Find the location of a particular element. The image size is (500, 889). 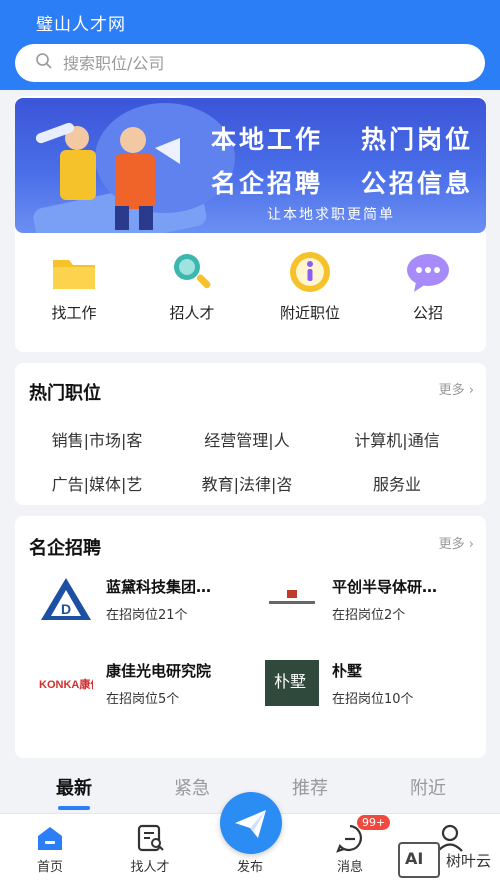

svg-text: KONKA康佳 is located at coordinates (66, 684).